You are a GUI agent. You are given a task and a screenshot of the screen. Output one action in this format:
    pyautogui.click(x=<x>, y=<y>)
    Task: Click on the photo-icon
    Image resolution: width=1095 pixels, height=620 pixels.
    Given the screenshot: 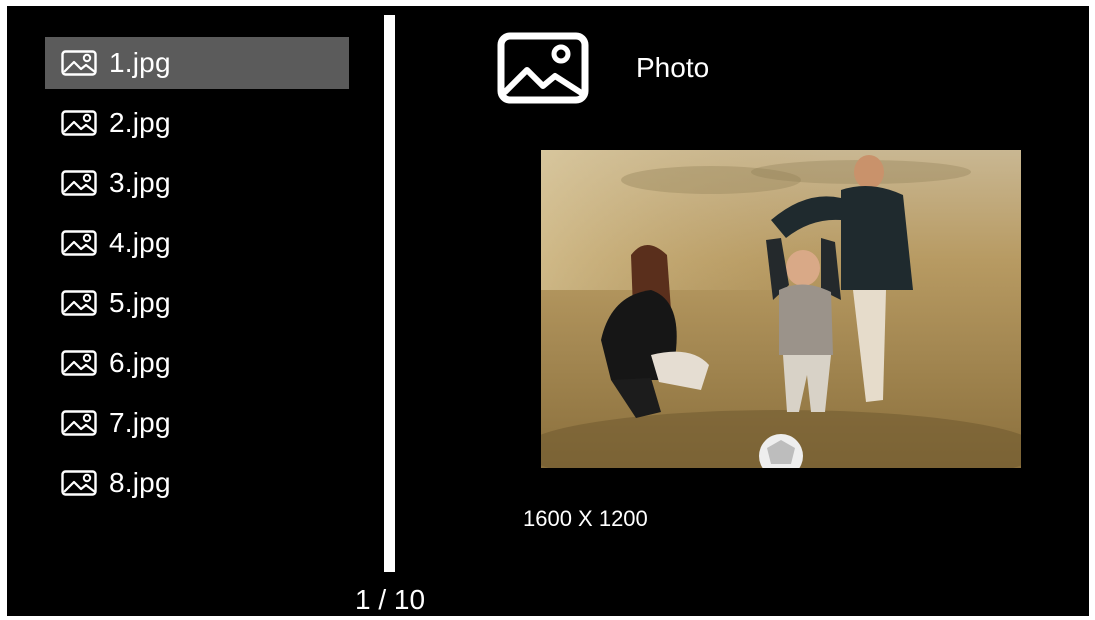 What is the action you would take?
    pyautogui.click(x=543, y=68)
    